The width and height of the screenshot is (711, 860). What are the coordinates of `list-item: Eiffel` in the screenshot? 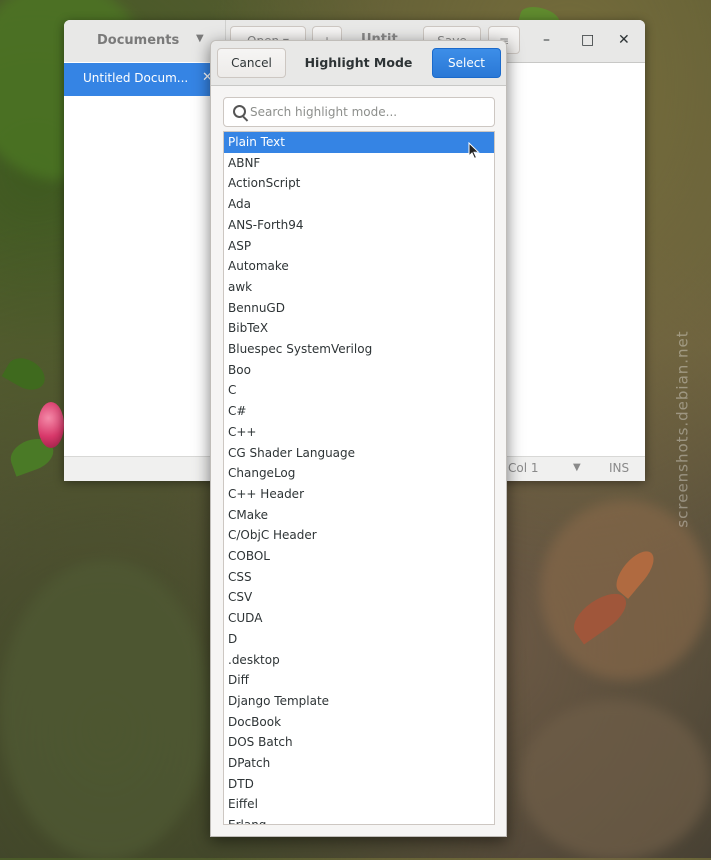 It's located at (359, 804).